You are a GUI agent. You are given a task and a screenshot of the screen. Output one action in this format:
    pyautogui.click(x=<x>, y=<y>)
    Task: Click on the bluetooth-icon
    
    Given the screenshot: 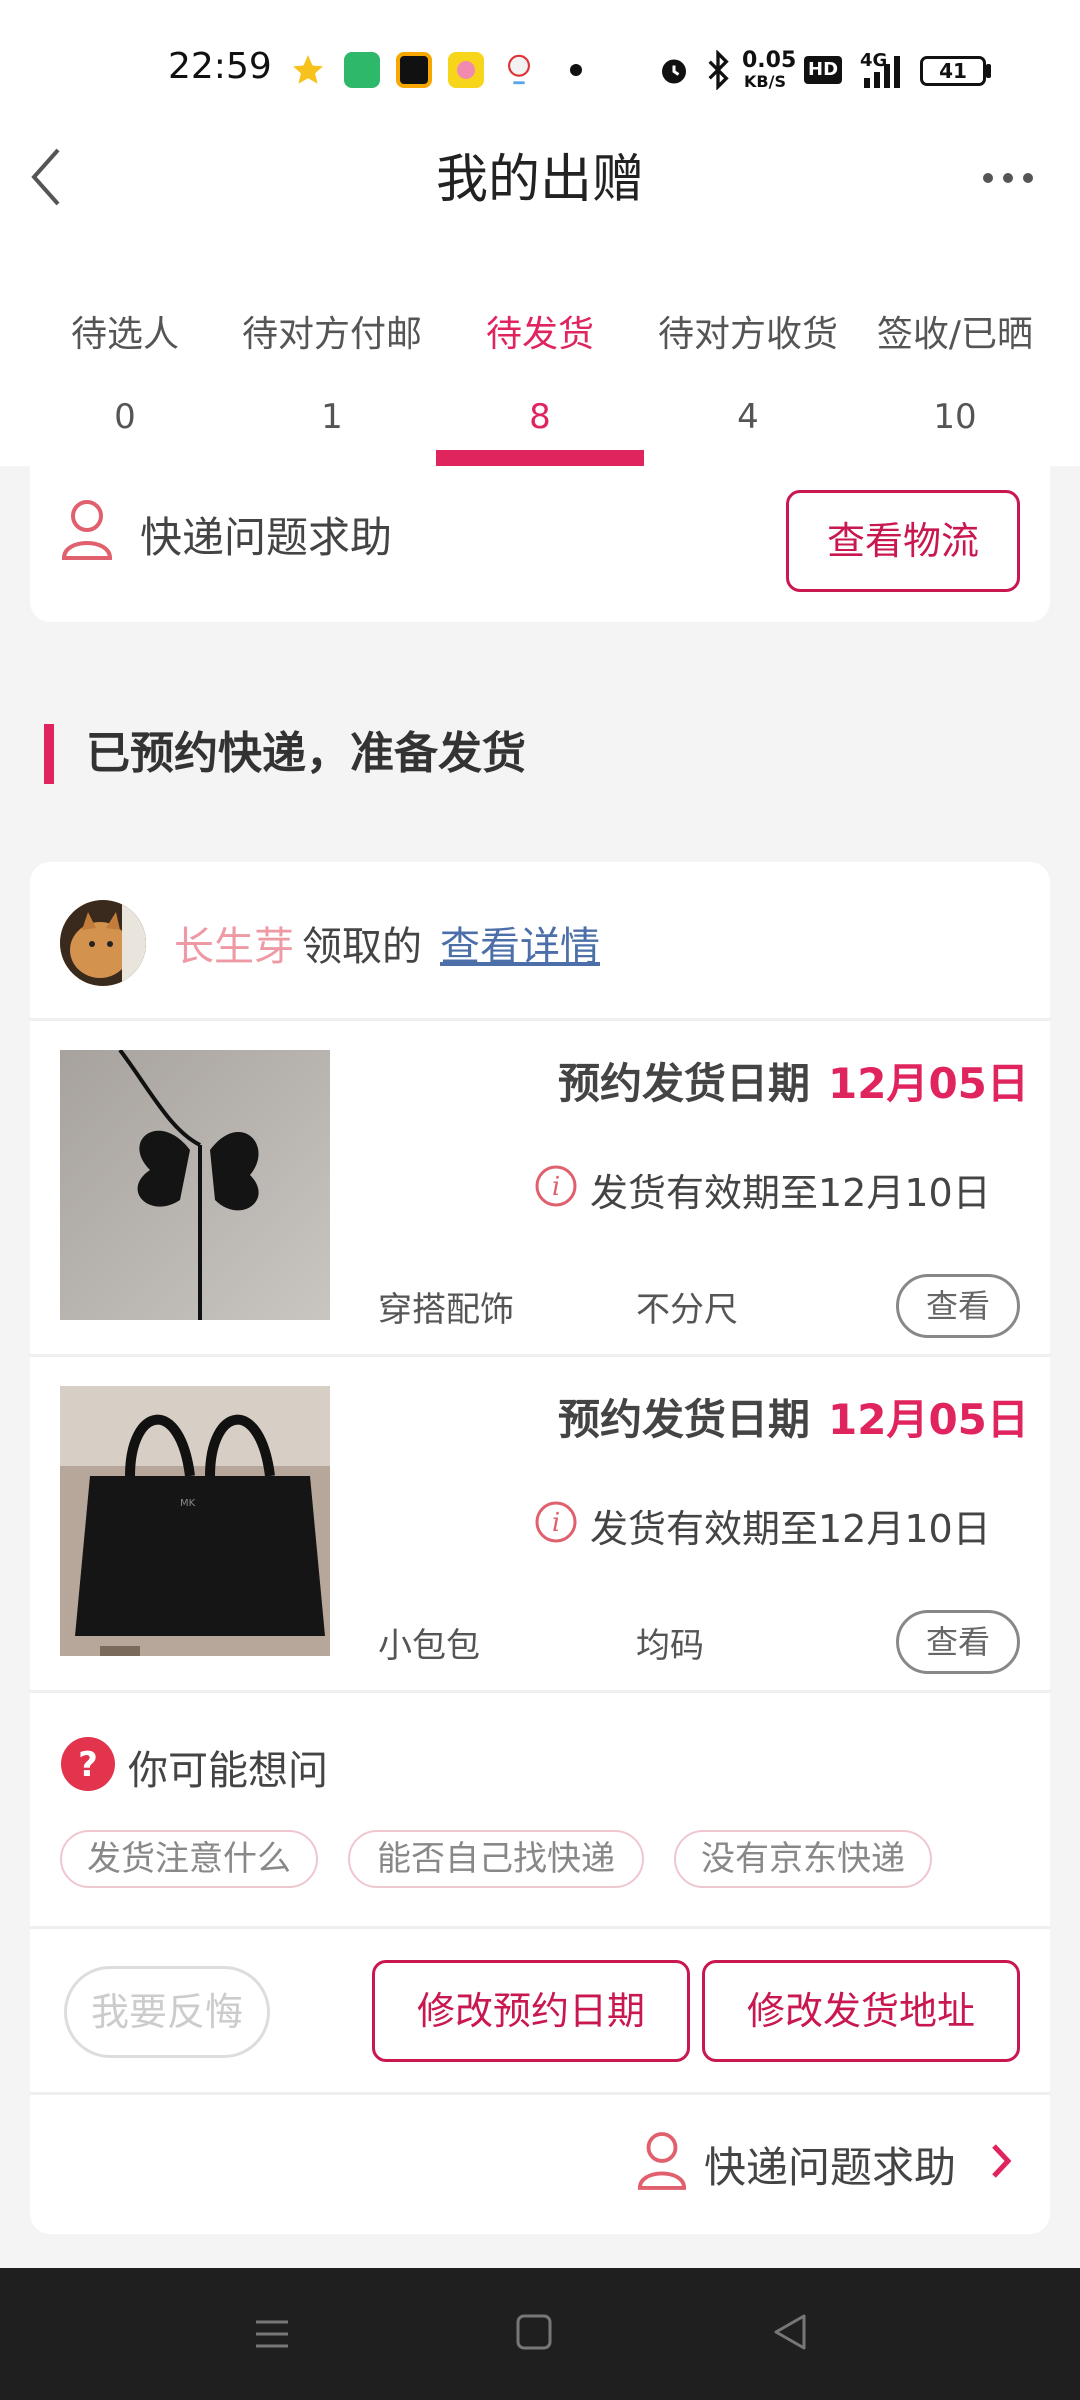 What is the action you would take?
    pyautogui.click(x=718, y=70)
    